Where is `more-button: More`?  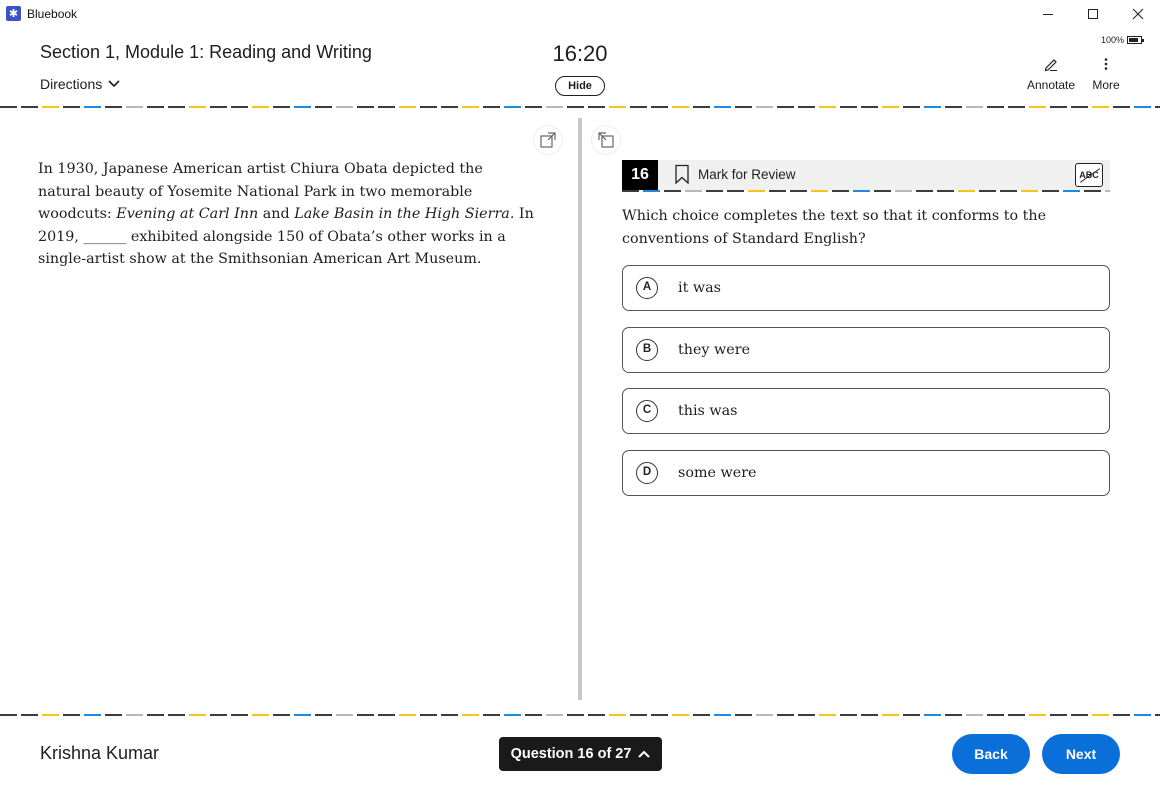
more-button: More is located at coordinates (1106, 73).